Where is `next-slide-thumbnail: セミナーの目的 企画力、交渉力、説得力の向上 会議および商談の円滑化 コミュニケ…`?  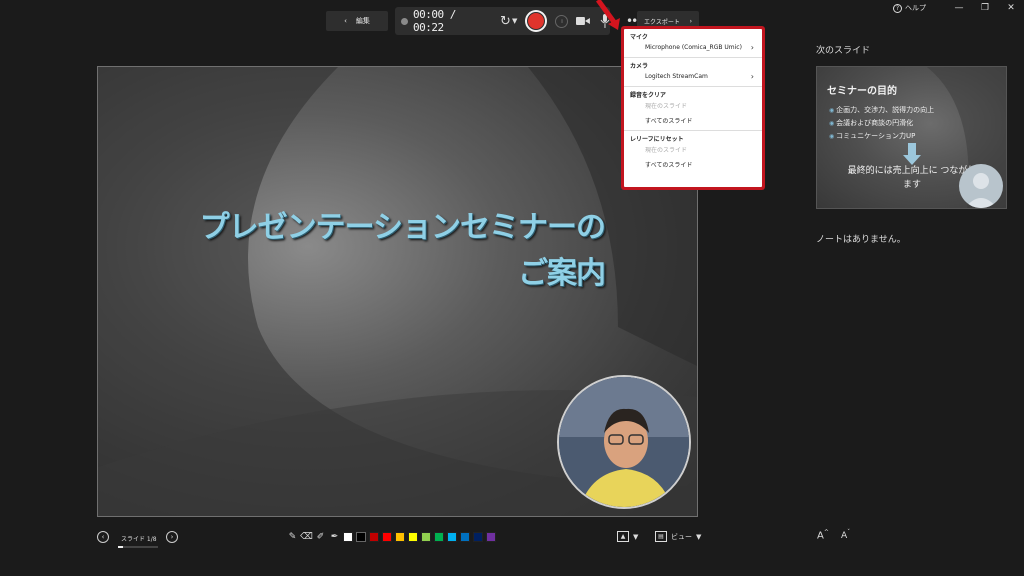
next-slide-thumbnail: セミナーの目的 企画力、交渉力、説得力の向上 会議および商談の円滑化 コミュニケ… is located at coordinates (911, 137).